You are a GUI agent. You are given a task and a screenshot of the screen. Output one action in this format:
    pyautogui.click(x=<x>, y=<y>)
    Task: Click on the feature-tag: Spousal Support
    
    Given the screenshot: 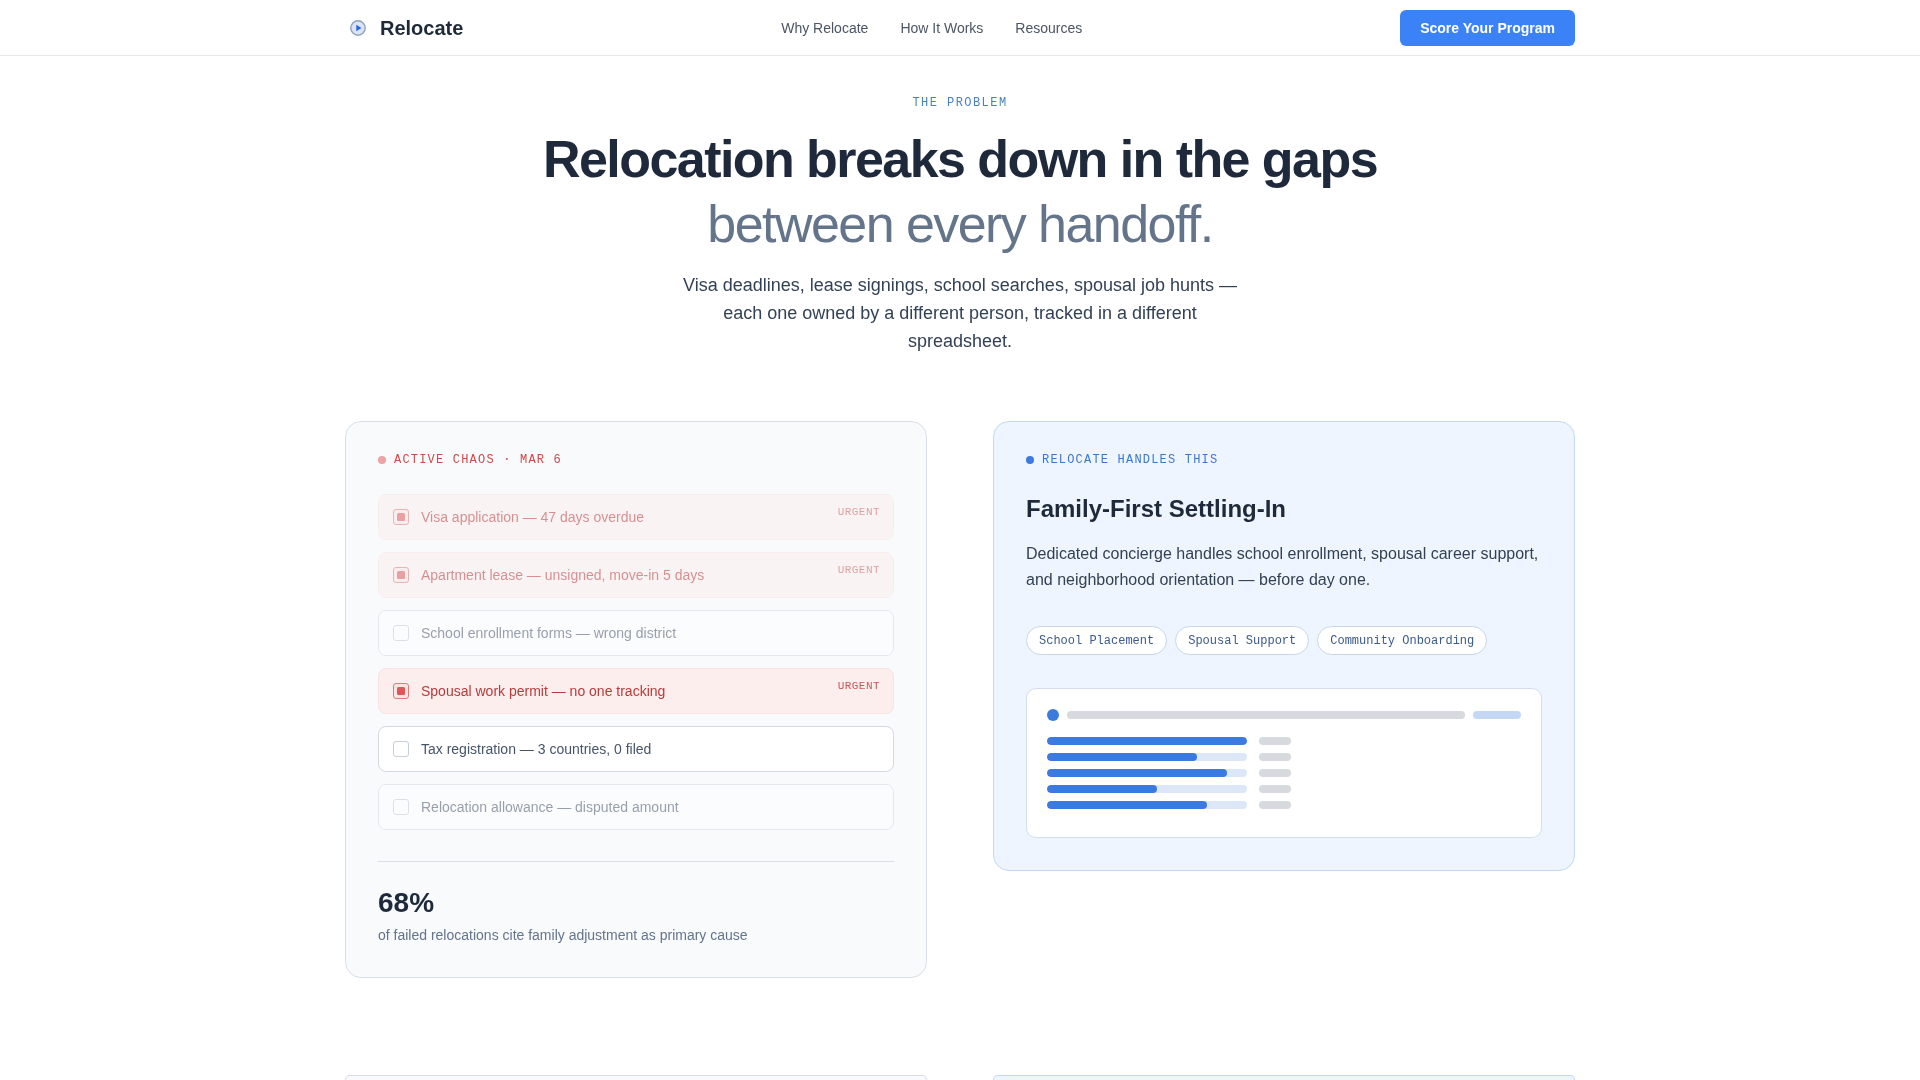 What is the action you would take?
    pyautogui.click(x=1242, y=640)
    